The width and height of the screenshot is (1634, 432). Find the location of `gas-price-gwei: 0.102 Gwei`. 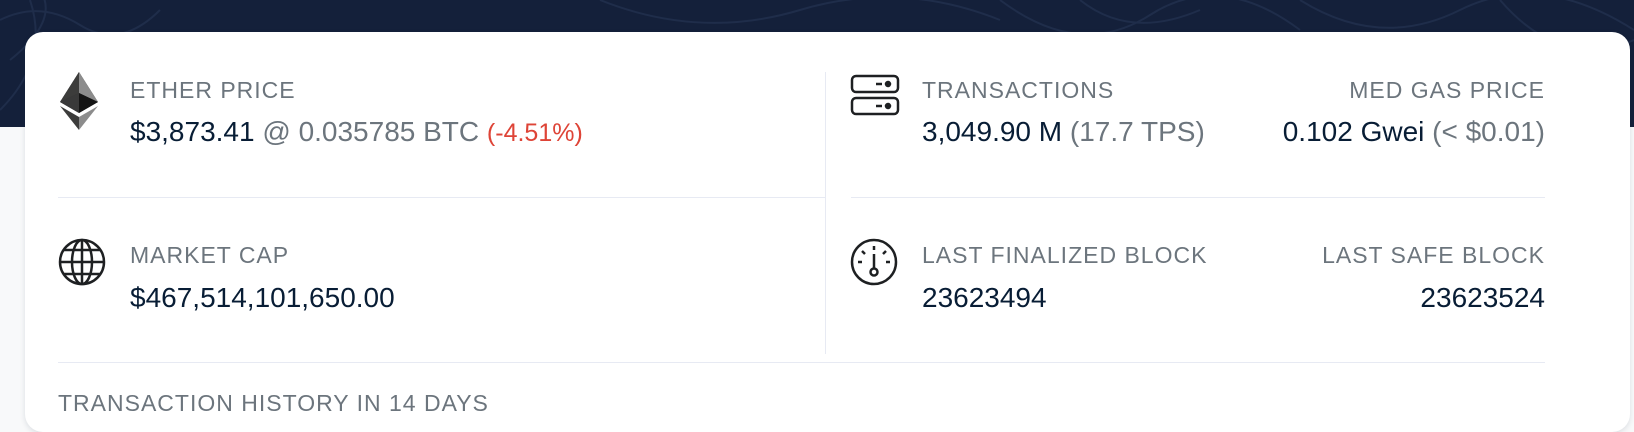

gas-price-gwei: 0.102 Gwei is located at coordinates (1354, 131).